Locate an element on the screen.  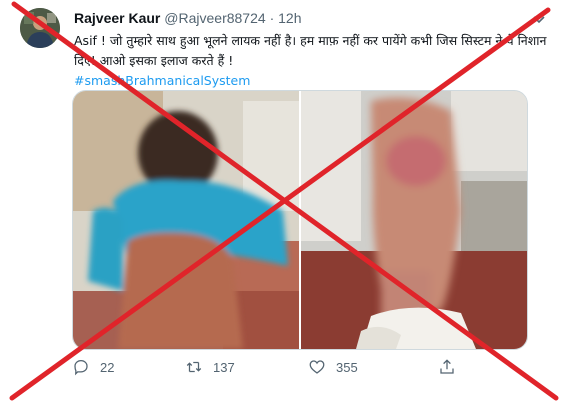
reply-button: 22 is located at coordinates (93, 367).